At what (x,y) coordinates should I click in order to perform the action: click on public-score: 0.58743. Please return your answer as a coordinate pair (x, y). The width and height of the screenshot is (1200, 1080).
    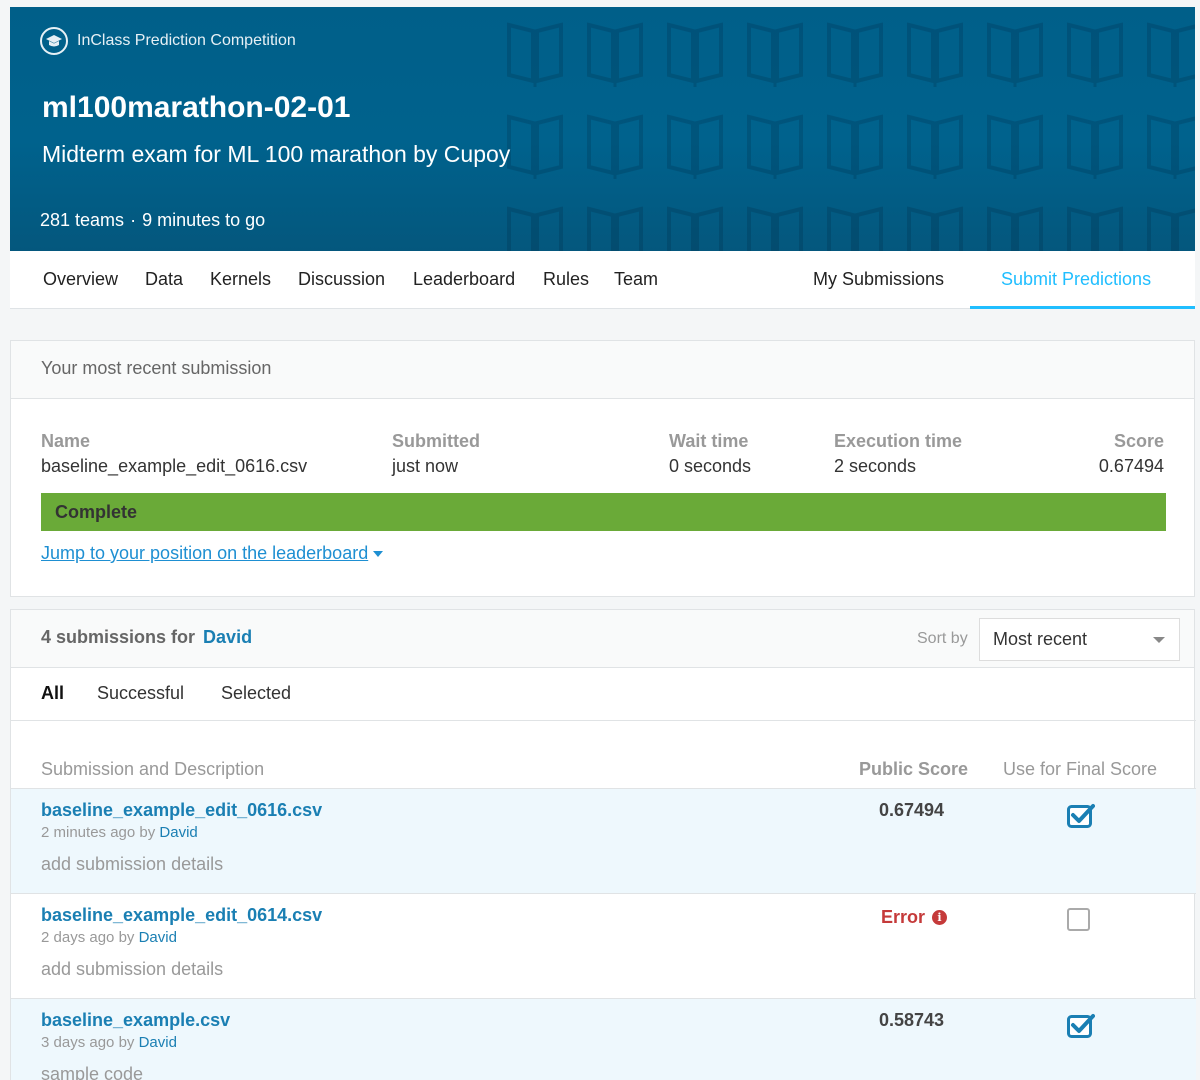
    Looking at the image, I should click on (912, 1020).